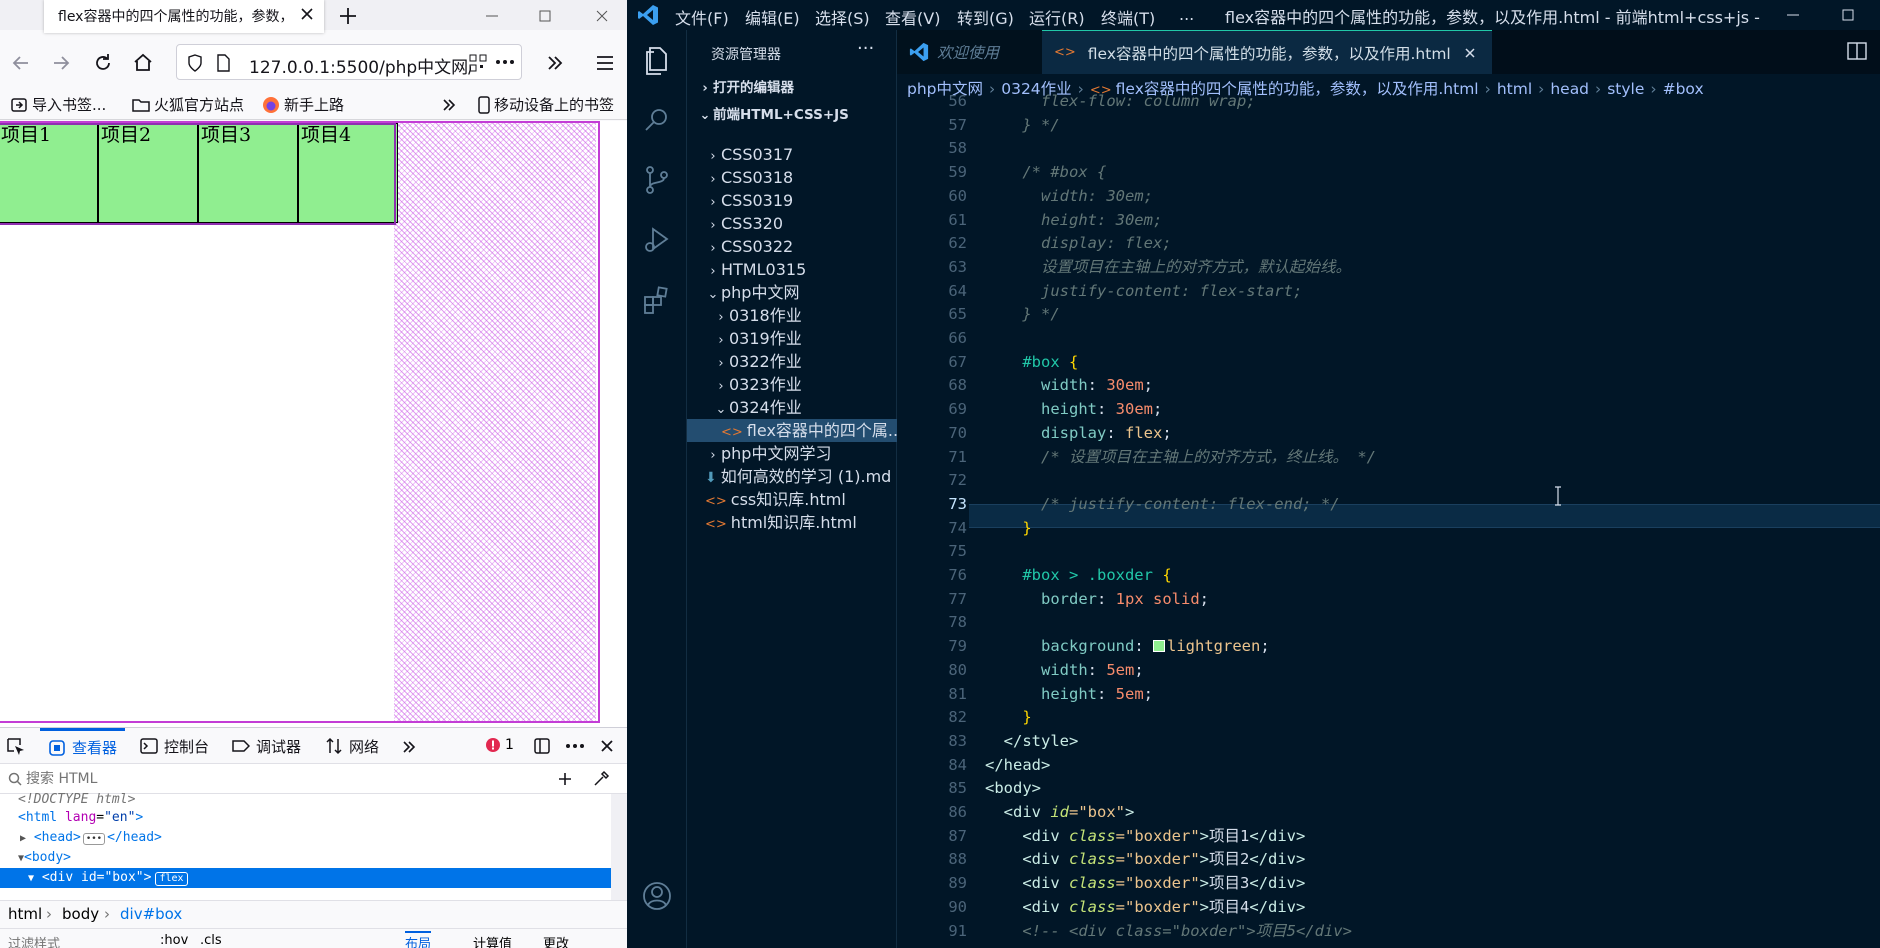 This screenshot has width=1880, height=948. Describe the element at coordinates (969, 52) in the screenshot. I see `tab-welcome: 欢迎使用` at that location.